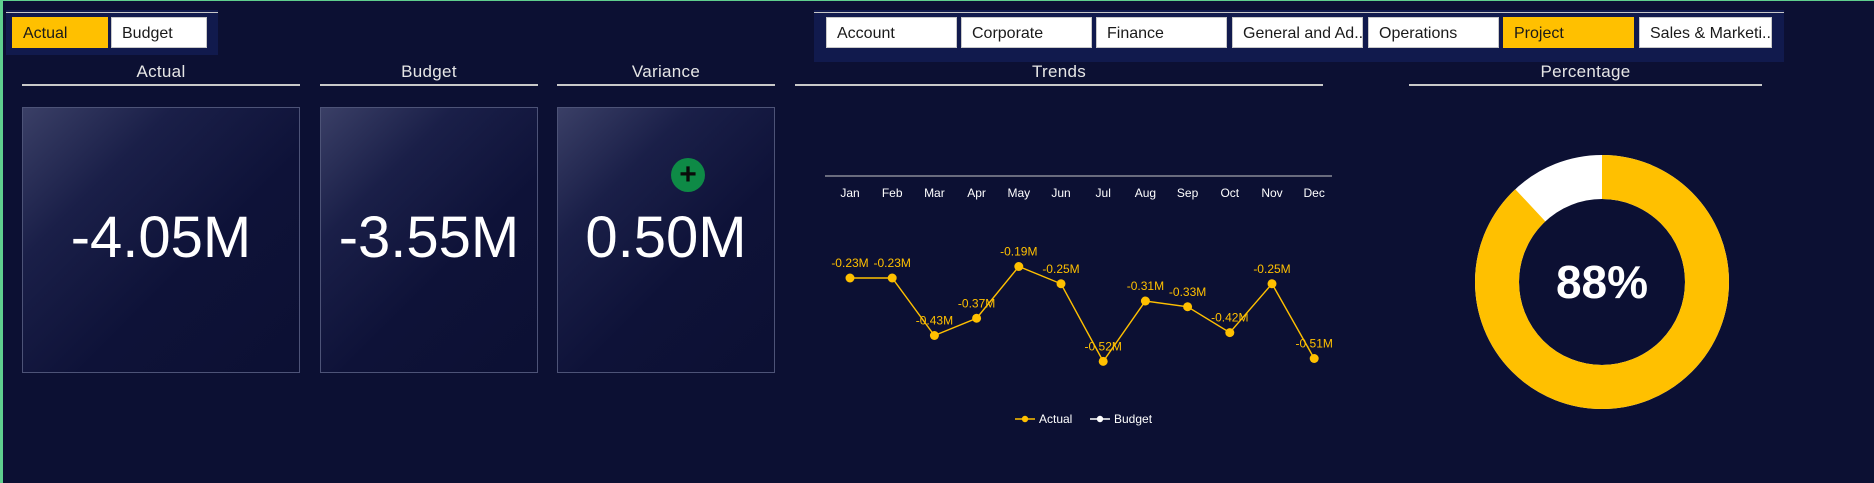 The width and height of the screenshot is (1874, 483). Describe the element at coordinates (1059, 85) in the screenshot. I see `trends-section-rule` at that location.